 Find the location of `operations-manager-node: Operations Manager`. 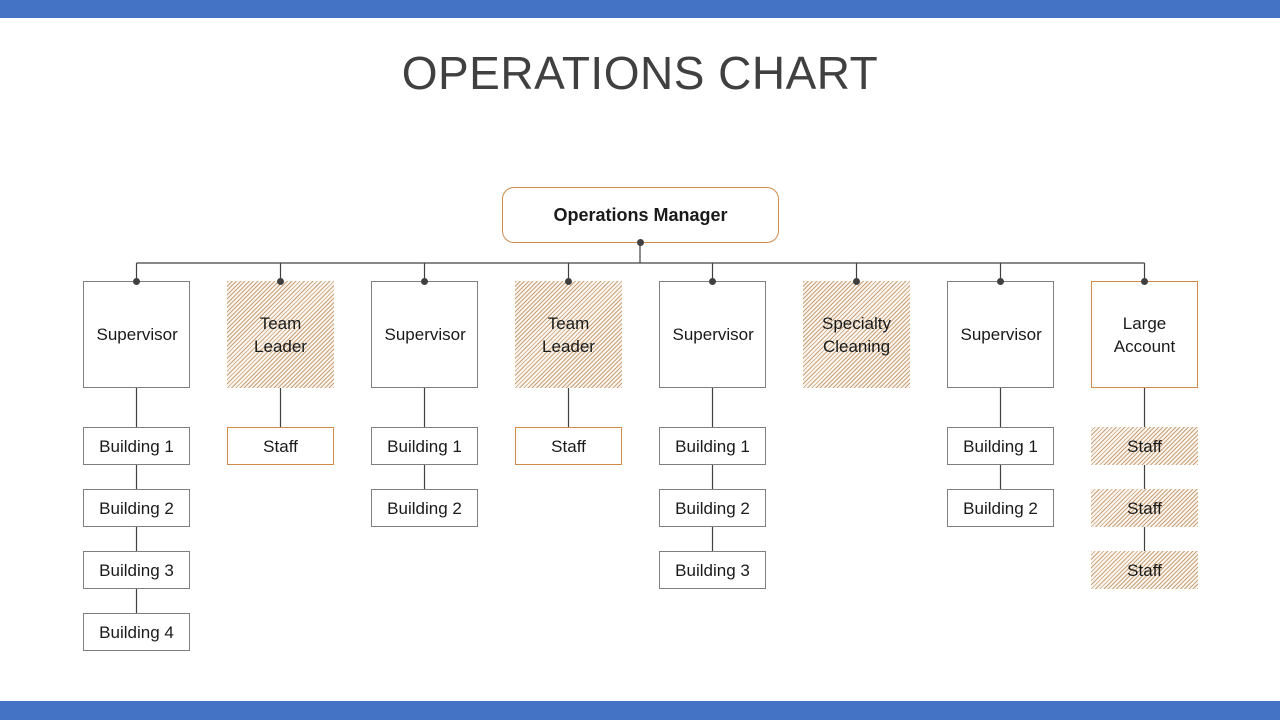

operations-manager-node: Operations Manager is located at coordinates (640, 215).